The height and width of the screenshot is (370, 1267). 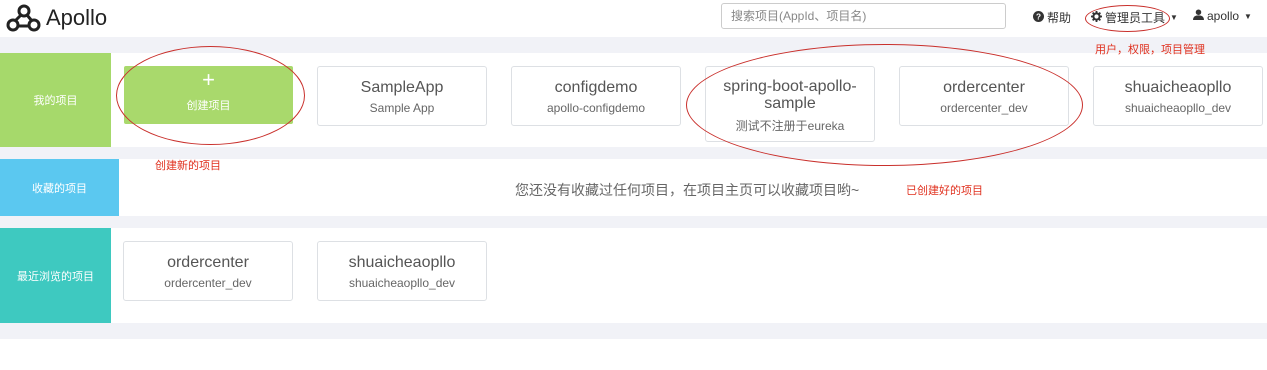 I want to click on section-favorites: 收藏的项目, so click(x=59, y=187).